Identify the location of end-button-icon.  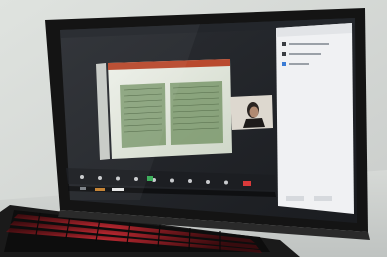
(247, 183).